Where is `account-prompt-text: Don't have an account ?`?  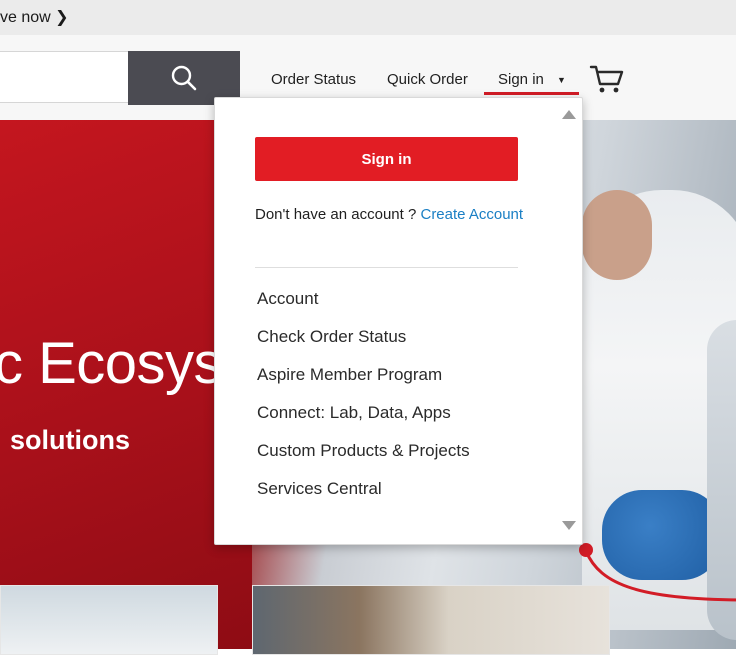 account-prompt-text: Don't have an account ? is located at coordinates (338, 214).